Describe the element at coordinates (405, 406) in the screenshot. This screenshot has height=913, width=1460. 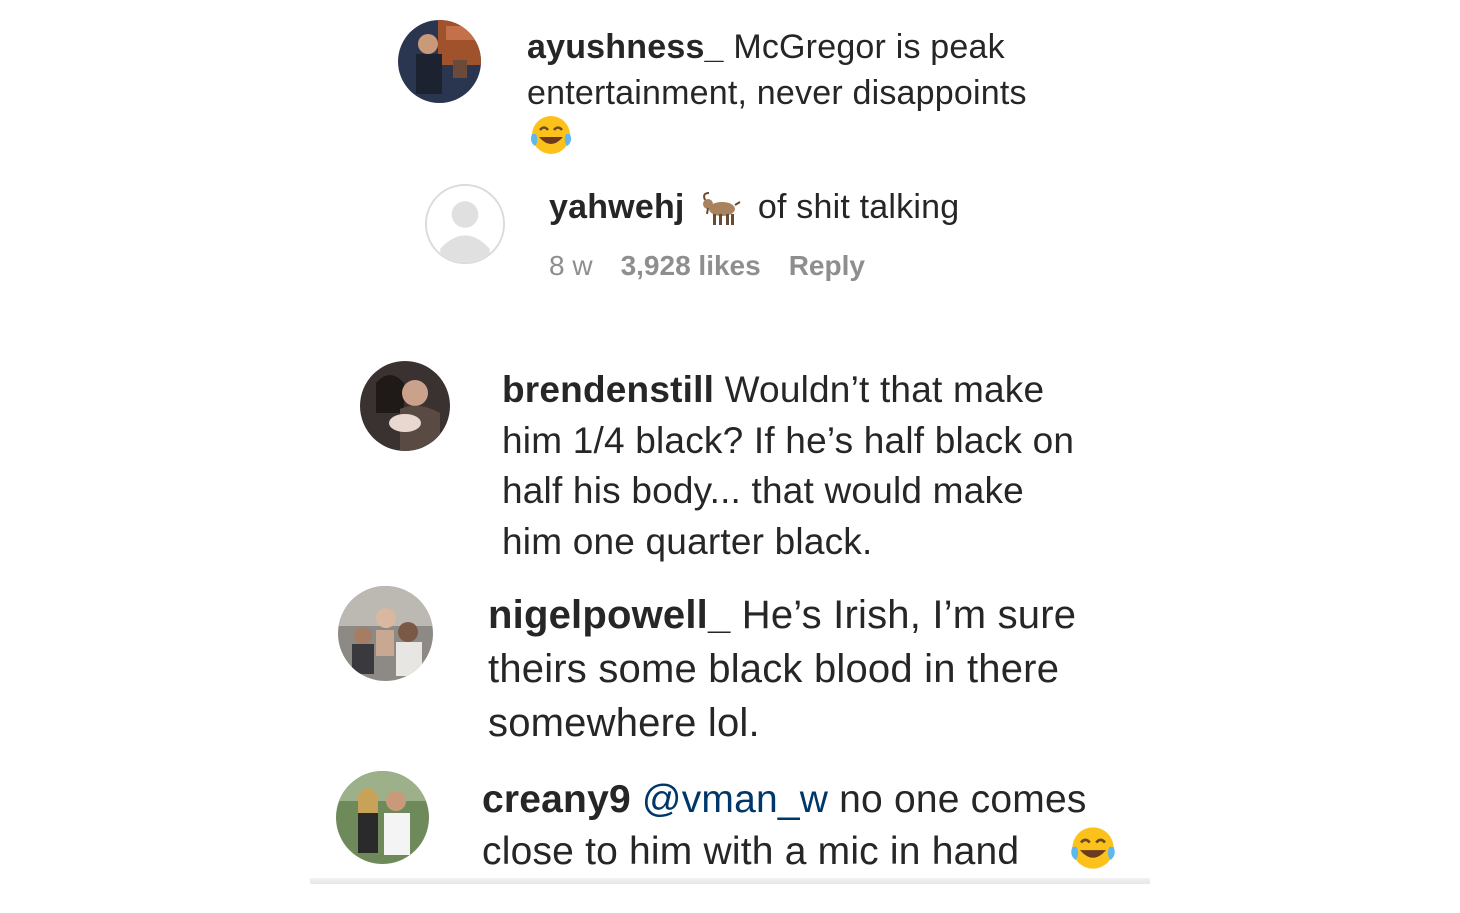
I see `avatar-brendenstill` at that location.